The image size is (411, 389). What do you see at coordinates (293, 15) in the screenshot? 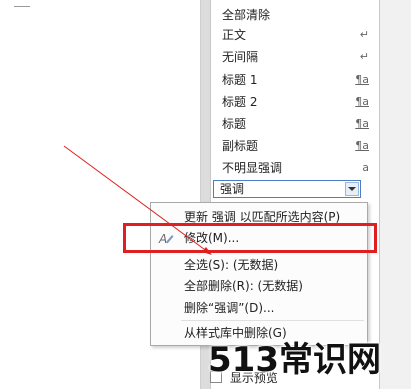
I see `style-item-clear-all: 全部清除` at bounding box center [293, 15].